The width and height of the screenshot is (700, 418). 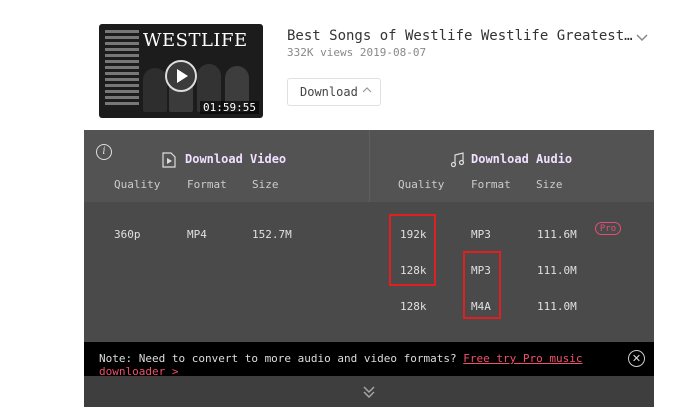 I want to click on section-divider, so click(x=369, y=166).